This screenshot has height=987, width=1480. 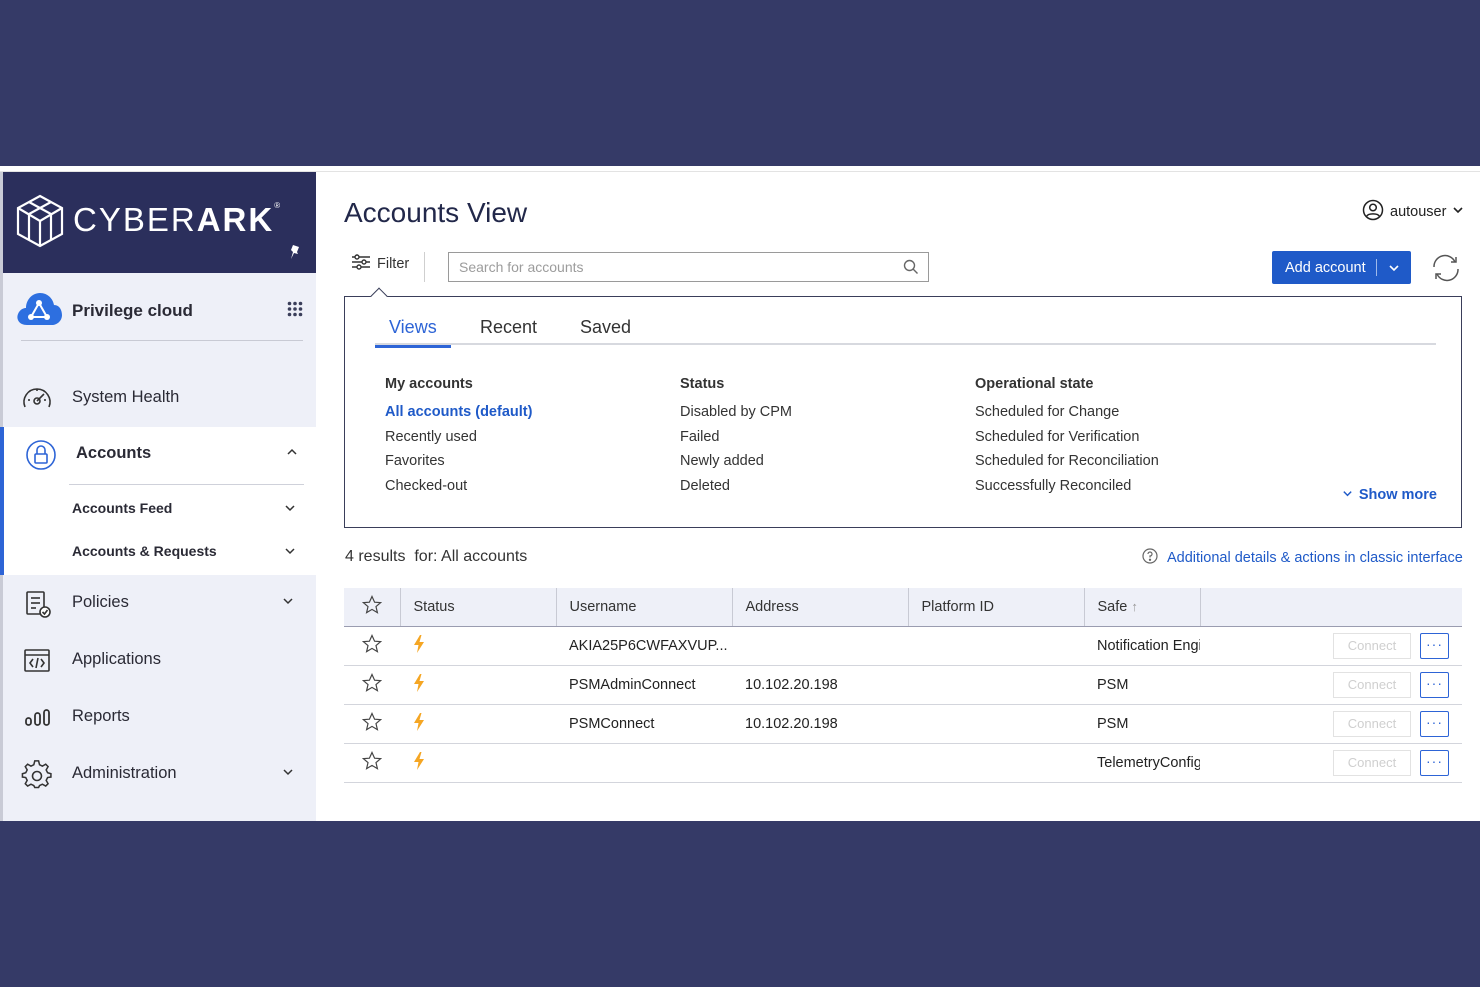 What do you see at coordinates (458, 441) in the screenshot?
I see `view-option-recently-used: Recently used` at bounding box center [458, 441].